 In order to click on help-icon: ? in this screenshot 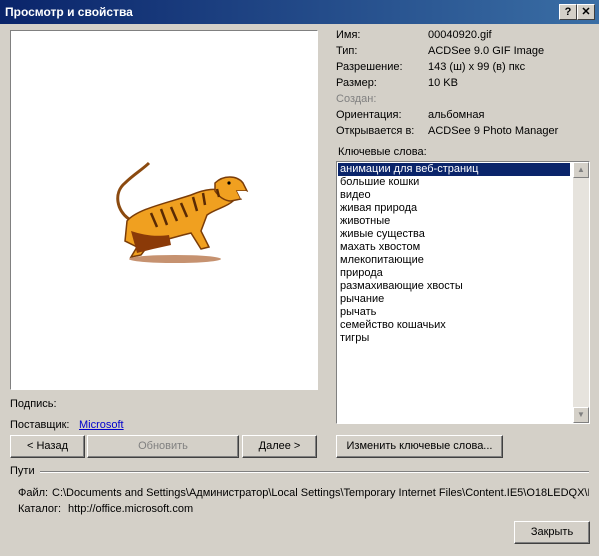, I will do `click(568, 12)`.